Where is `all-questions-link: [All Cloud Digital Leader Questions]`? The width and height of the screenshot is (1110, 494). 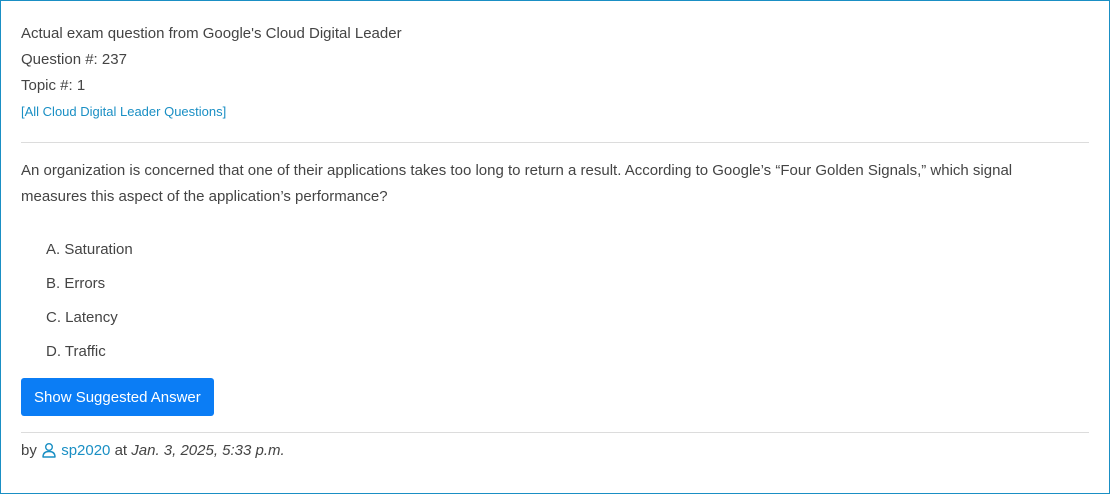 all-questions-link: [All Cloud Digital Leader Questions] is located at coordinates (123, 112).